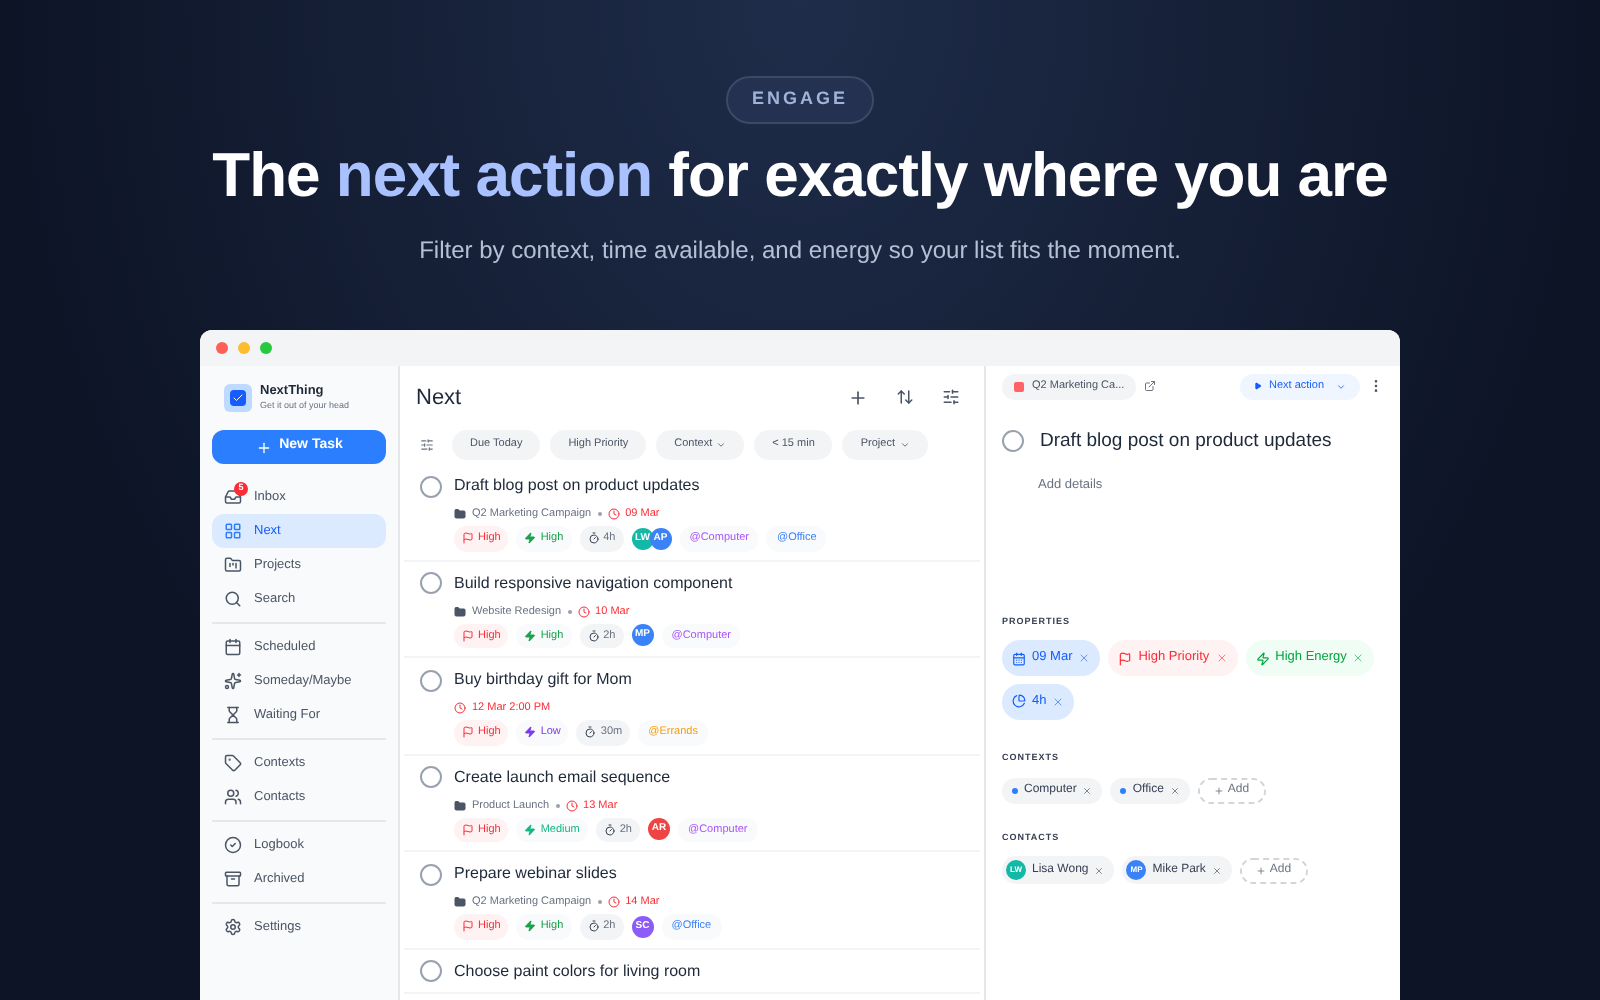 This screenshot has width=1600, height=1000. I want to click on app-logo-icon, so click(238, 397).